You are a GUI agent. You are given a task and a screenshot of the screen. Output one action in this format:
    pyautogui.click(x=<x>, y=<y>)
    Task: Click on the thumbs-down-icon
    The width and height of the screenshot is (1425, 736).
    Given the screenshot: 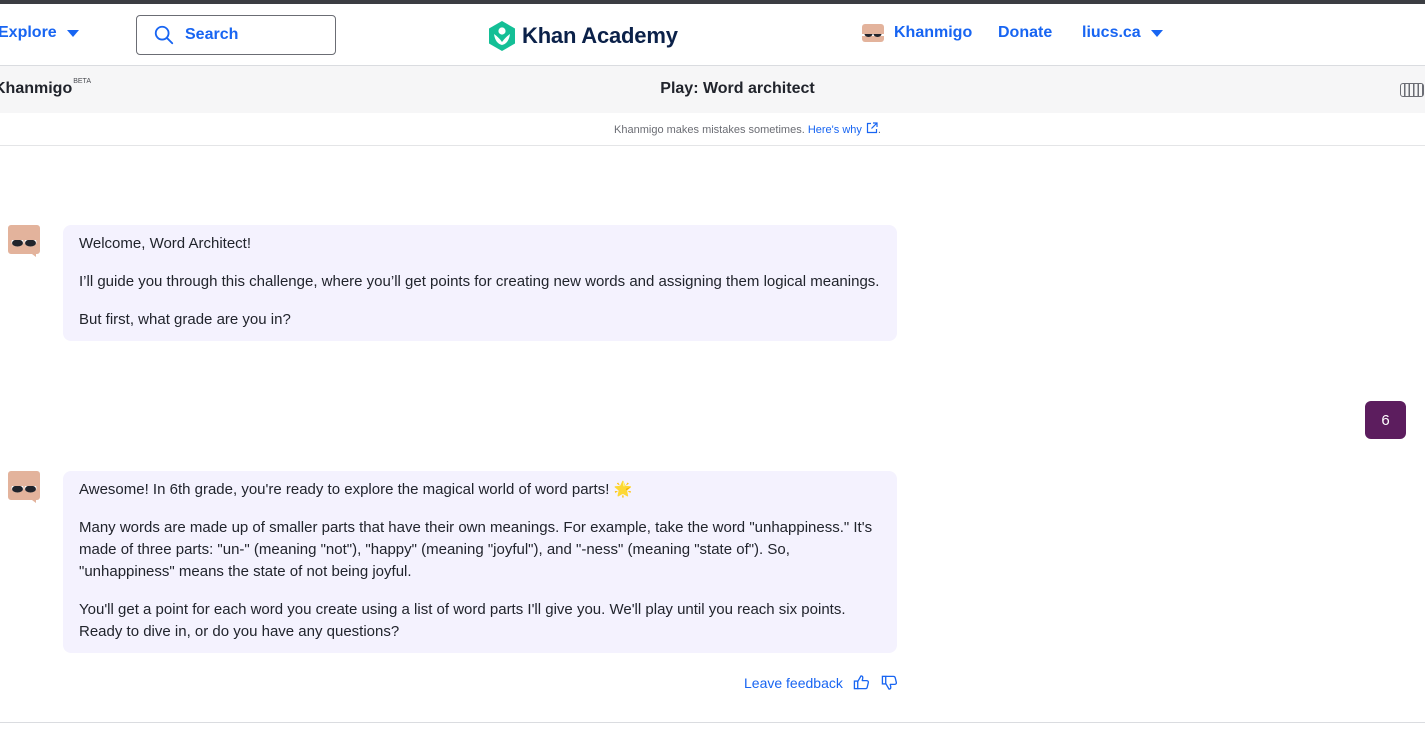 What is the action you would take?
    pyautogui.click(x=889, y=682)
    